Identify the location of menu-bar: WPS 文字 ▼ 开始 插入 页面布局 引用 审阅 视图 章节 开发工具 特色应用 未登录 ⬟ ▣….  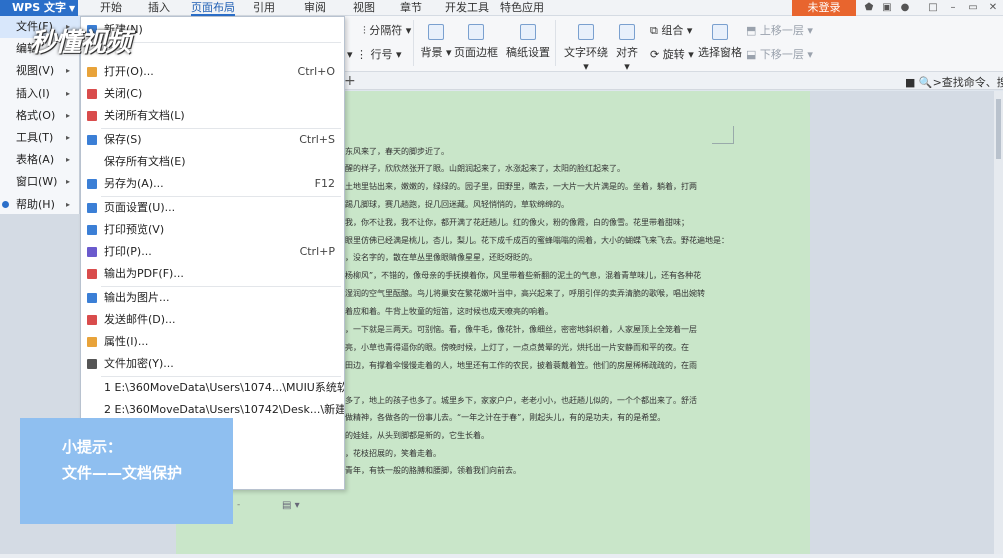
(501, 8).